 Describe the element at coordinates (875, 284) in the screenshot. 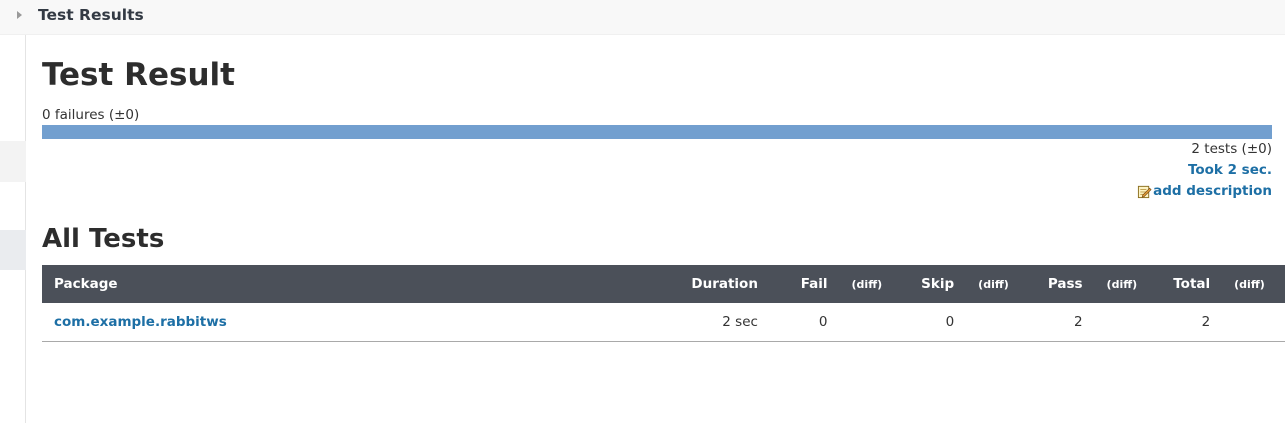

I see `column-header-fail-diff: (diff)` at that location.